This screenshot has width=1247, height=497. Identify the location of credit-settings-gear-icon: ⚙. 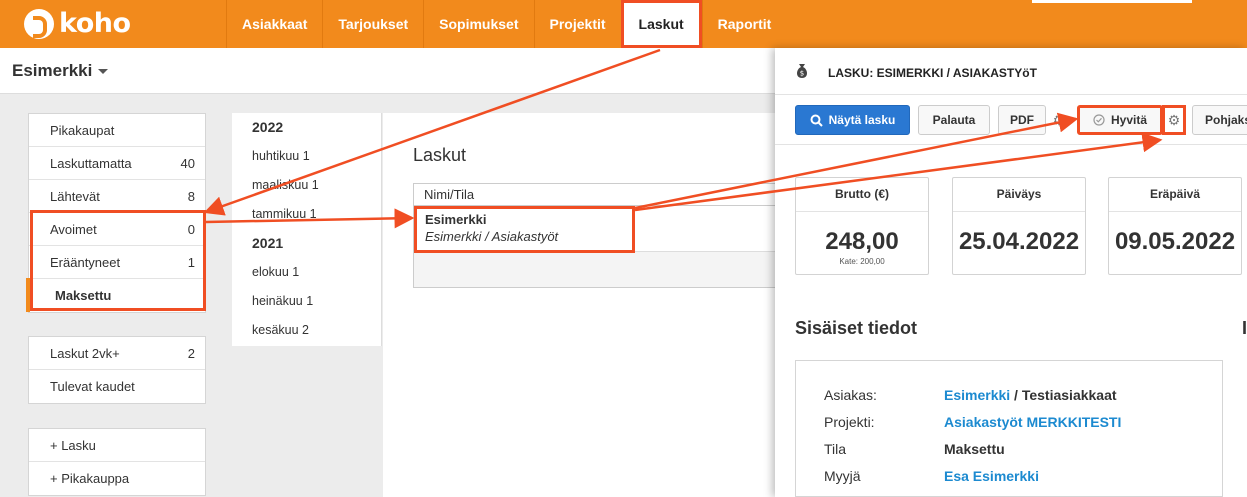
(1174, 120).